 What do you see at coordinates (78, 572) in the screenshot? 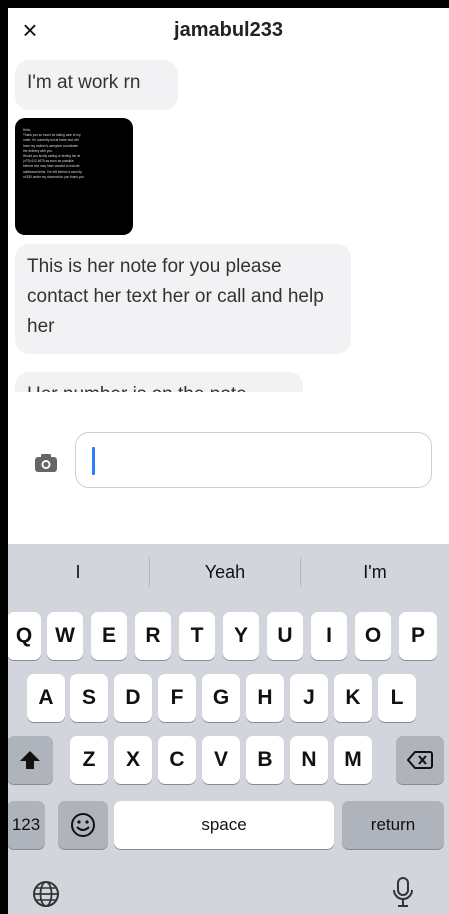
I see `suggestion-1: I` at bounding box center [78, 572].